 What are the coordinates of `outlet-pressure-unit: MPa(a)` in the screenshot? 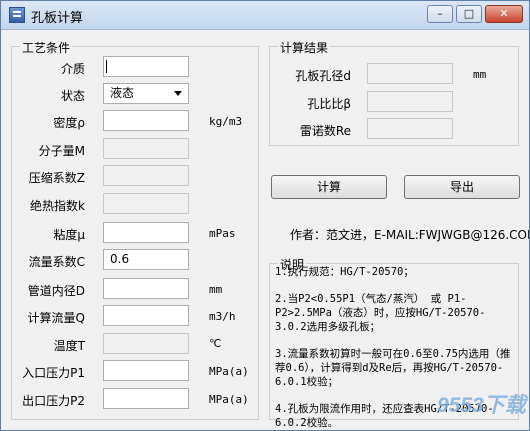 It's located at (229, 399).